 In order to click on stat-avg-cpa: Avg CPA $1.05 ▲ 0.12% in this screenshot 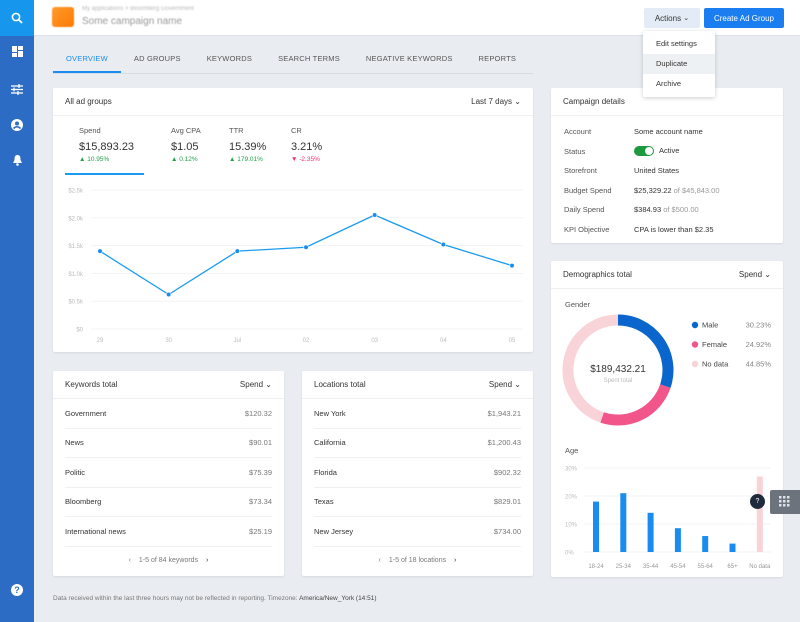, I will do `click(186, 144)`.